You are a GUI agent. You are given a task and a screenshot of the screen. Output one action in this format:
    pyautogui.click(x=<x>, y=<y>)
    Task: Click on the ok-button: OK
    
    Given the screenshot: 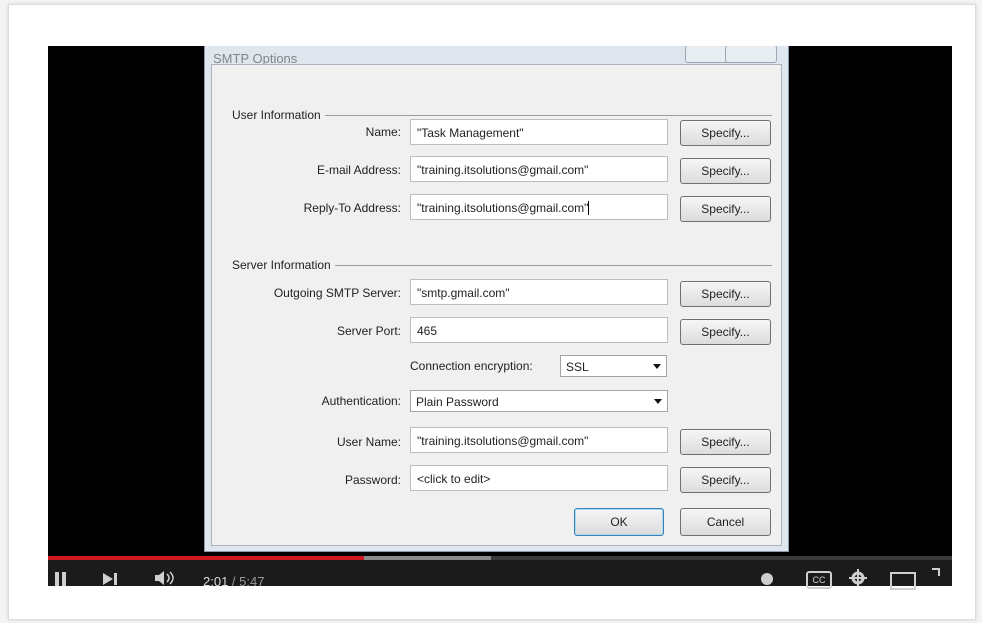 What is the action you would take?
    pyautogui.click(x=619, y=522)
    